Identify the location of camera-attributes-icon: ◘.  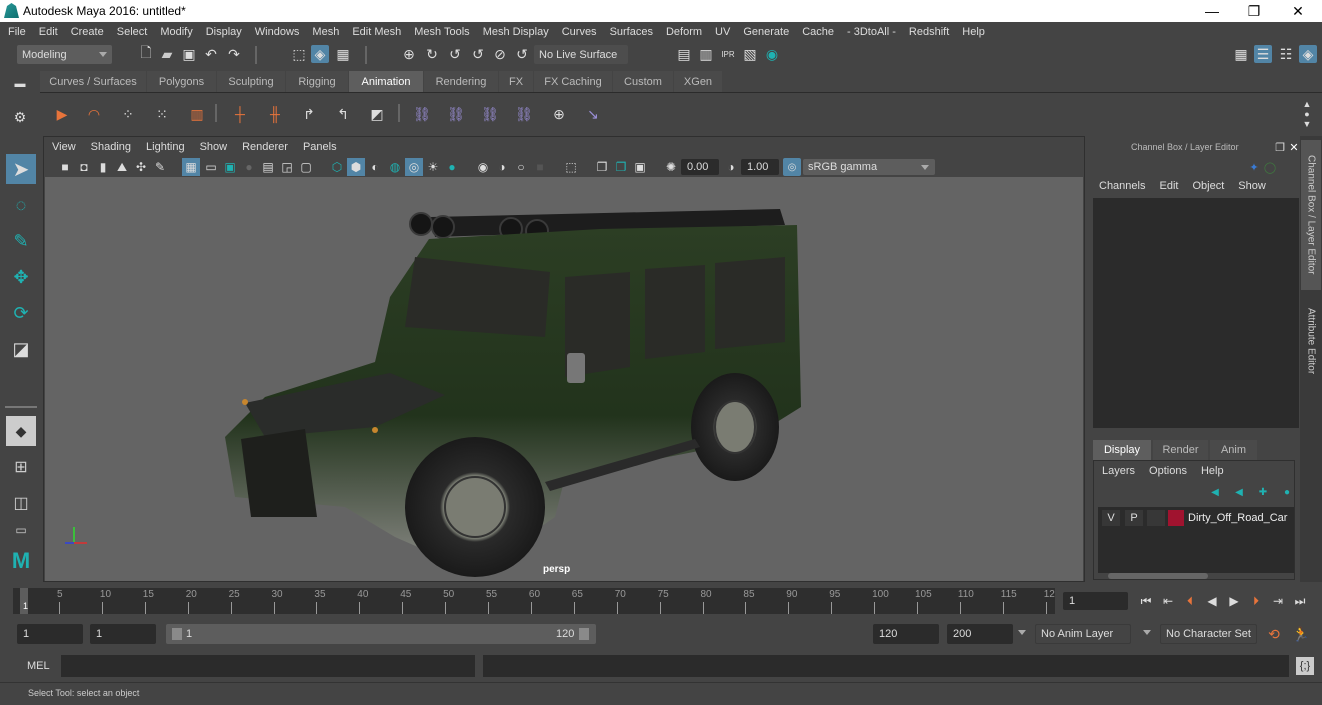
(84, 167).